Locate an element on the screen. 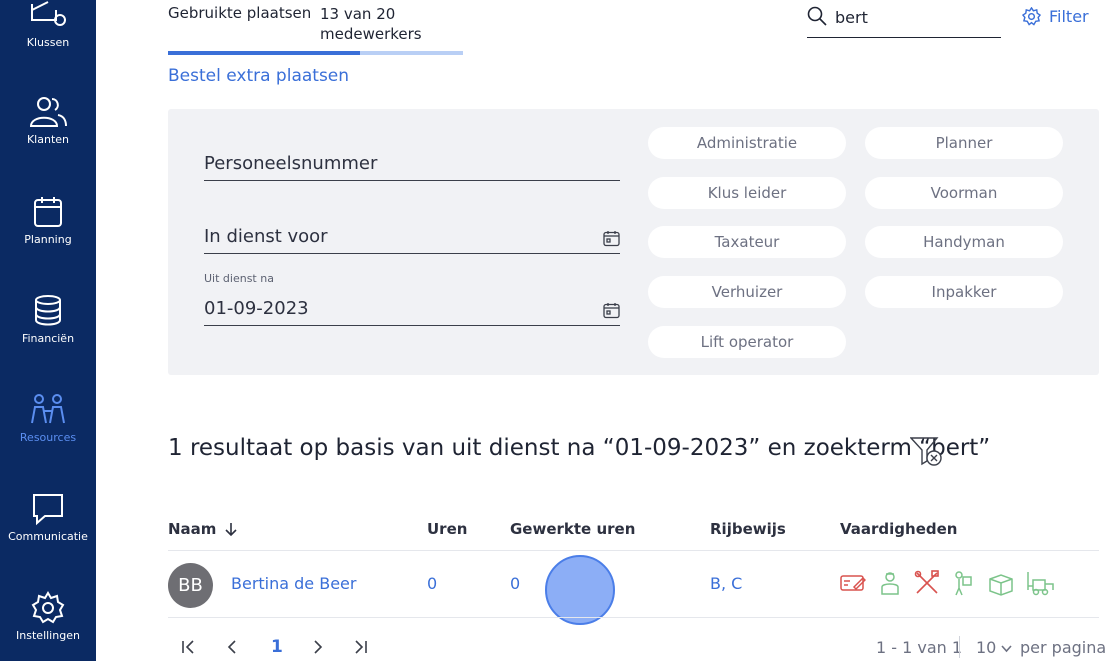 Image resolution: width=1120 pixels, height=661 pixels. filter-button: Filter is located at coordinates (1055, 16).